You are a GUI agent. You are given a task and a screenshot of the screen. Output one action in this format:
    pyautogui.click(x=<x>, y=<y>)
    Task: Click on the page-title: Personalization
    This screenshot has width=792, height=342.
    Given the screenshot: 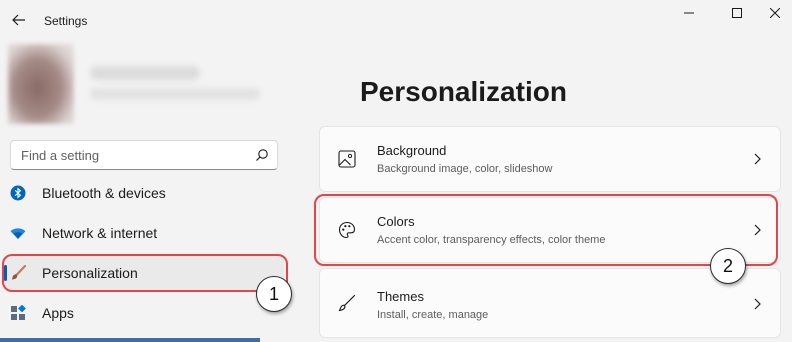 What is the action you would take?
    pyautogui.click(x=463, y=91)
    